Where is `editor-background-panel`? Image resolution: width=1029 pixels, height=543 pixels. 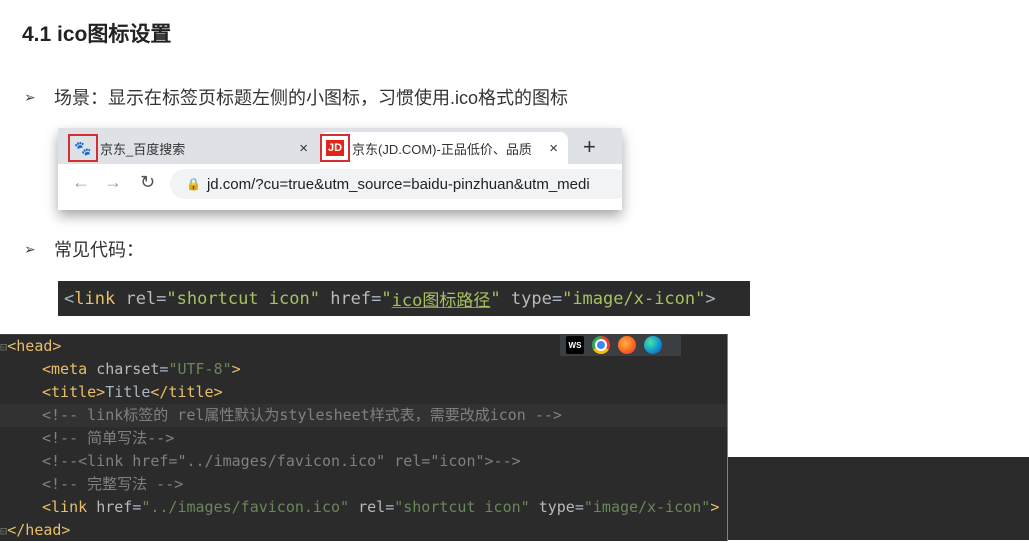 editor-background-panel is located at coordinates (878, 498).